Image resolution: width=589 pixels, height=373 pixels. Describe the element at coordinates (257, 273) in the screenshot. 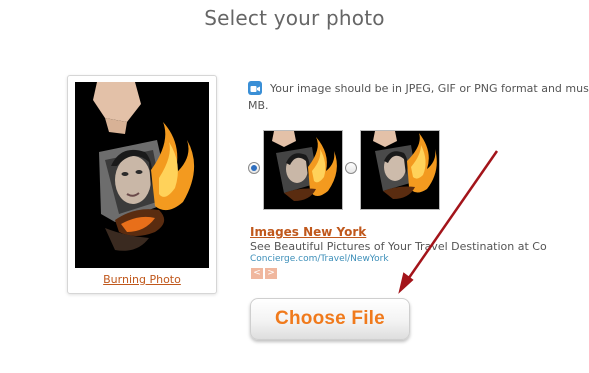

I see `ad-prev-button: <` at that location.